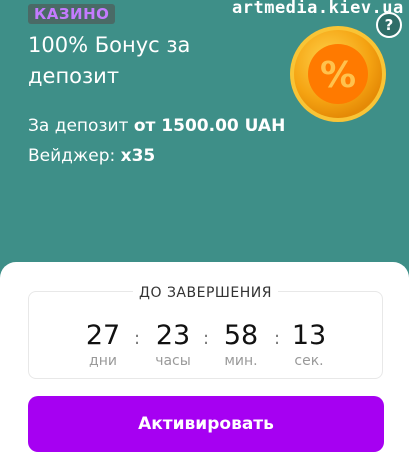 This screenshot has height=459, width=409. Describe the element at coordinates (318, 9) in the screenshot. I see `watermark: artmedia.kiev.ua` at that location.